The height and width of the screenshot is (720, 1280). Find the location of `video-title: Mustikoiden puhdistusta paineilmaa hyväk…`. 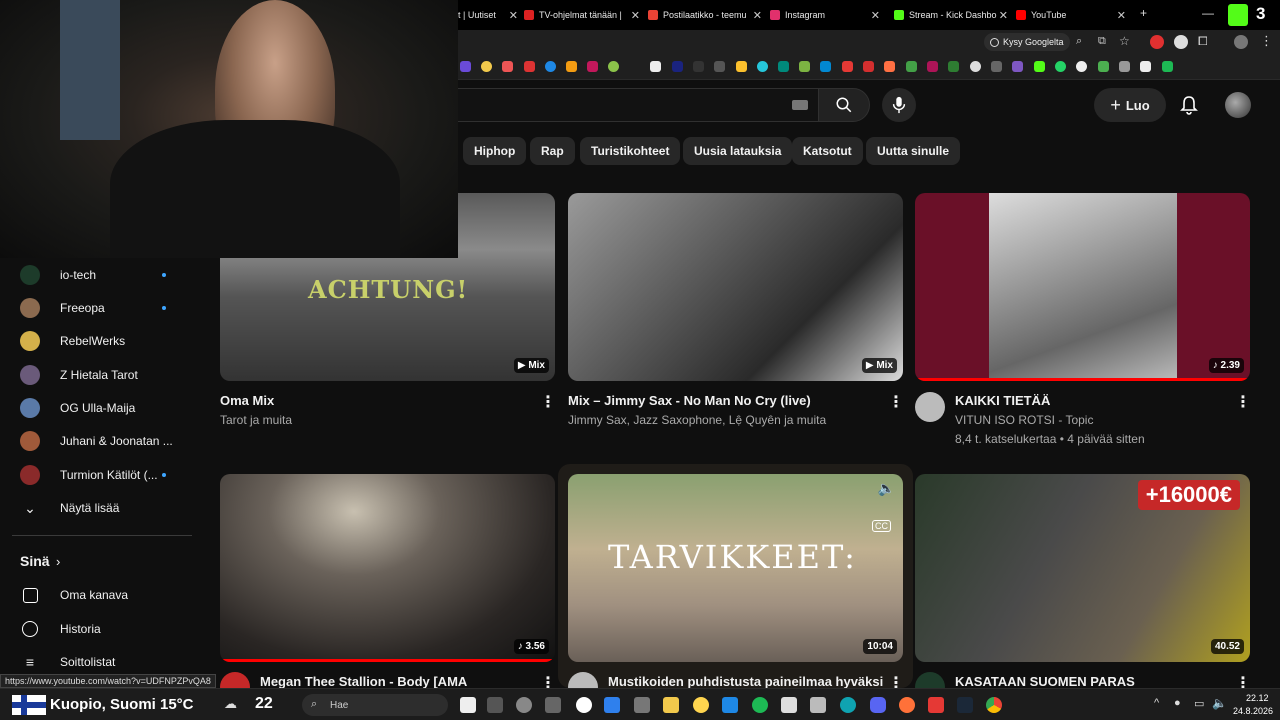

video-title: Mustikoiden puhdistusta paineilmaa hyväk… is located at coordinates (745, 681).